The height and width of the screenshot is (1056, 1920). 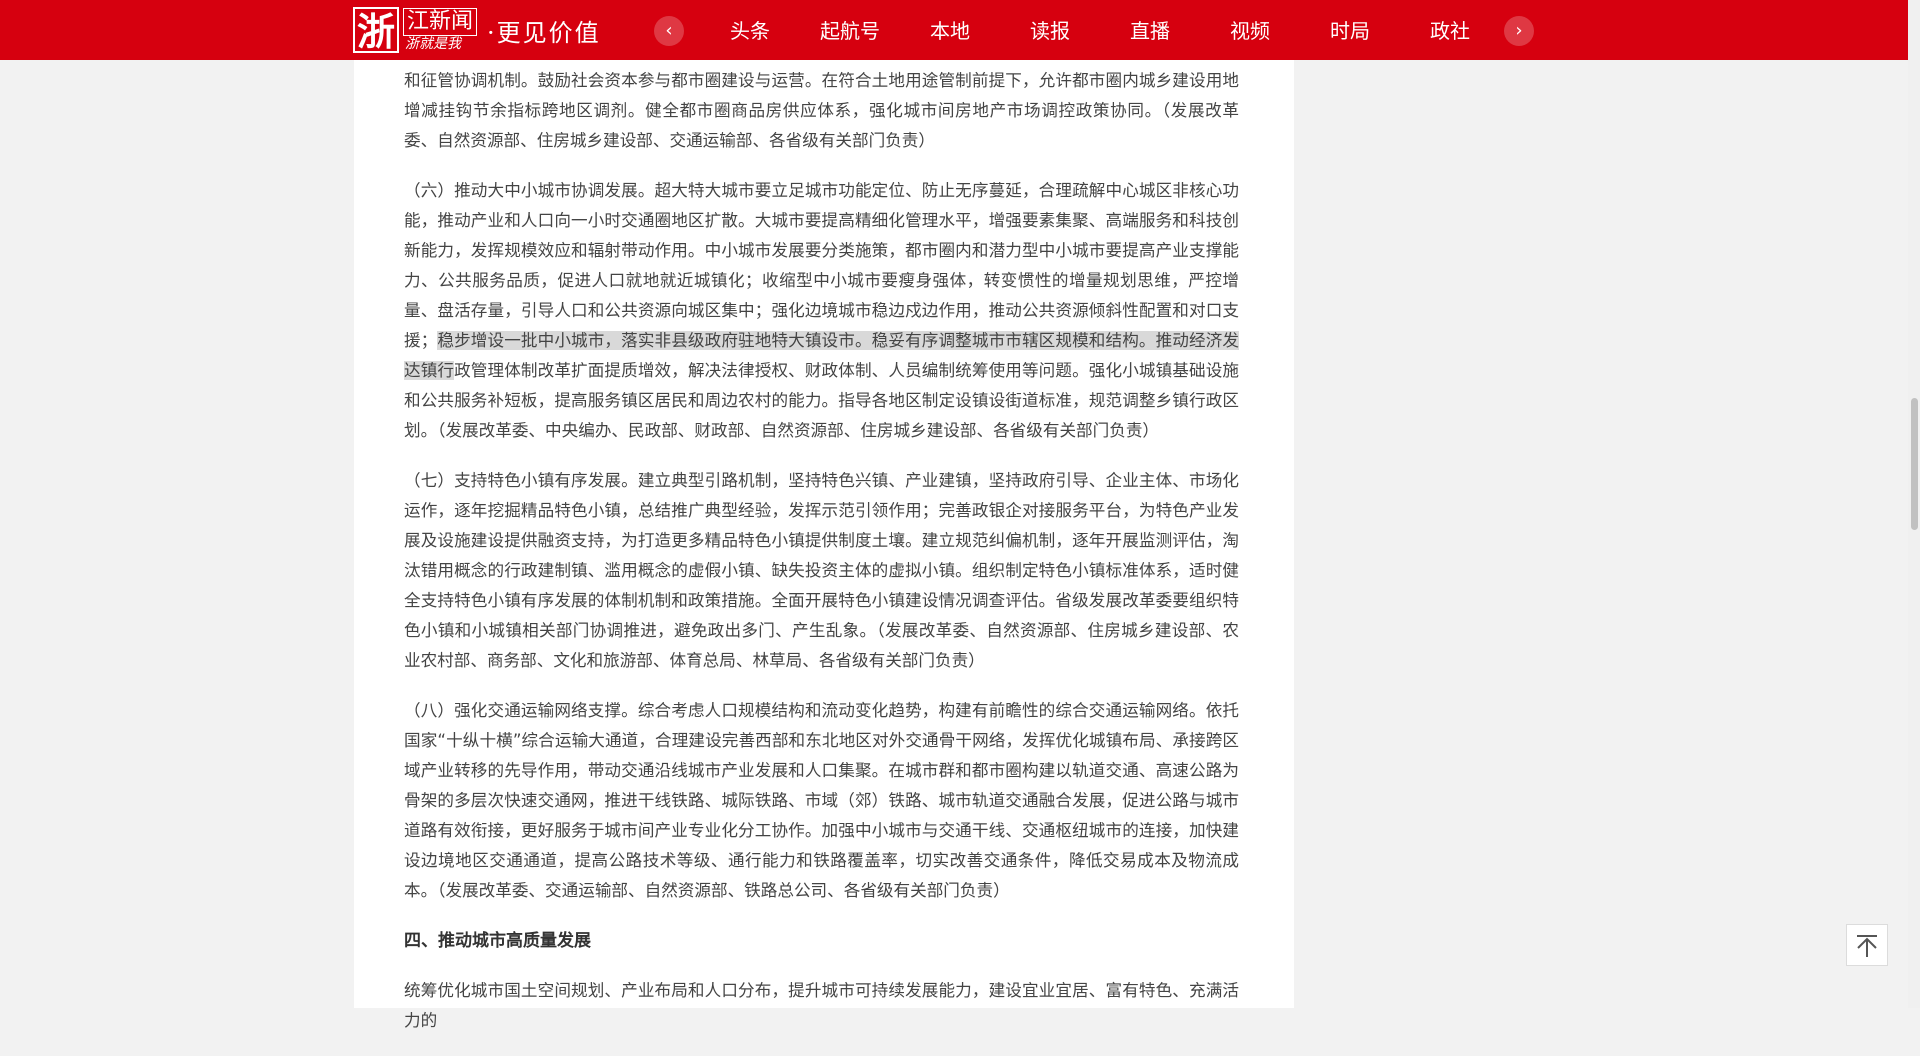 What do you see at coordinates (376, 30) in the screenshot?
I see `logo-mark: 浙` at bounding box center [376, 30].